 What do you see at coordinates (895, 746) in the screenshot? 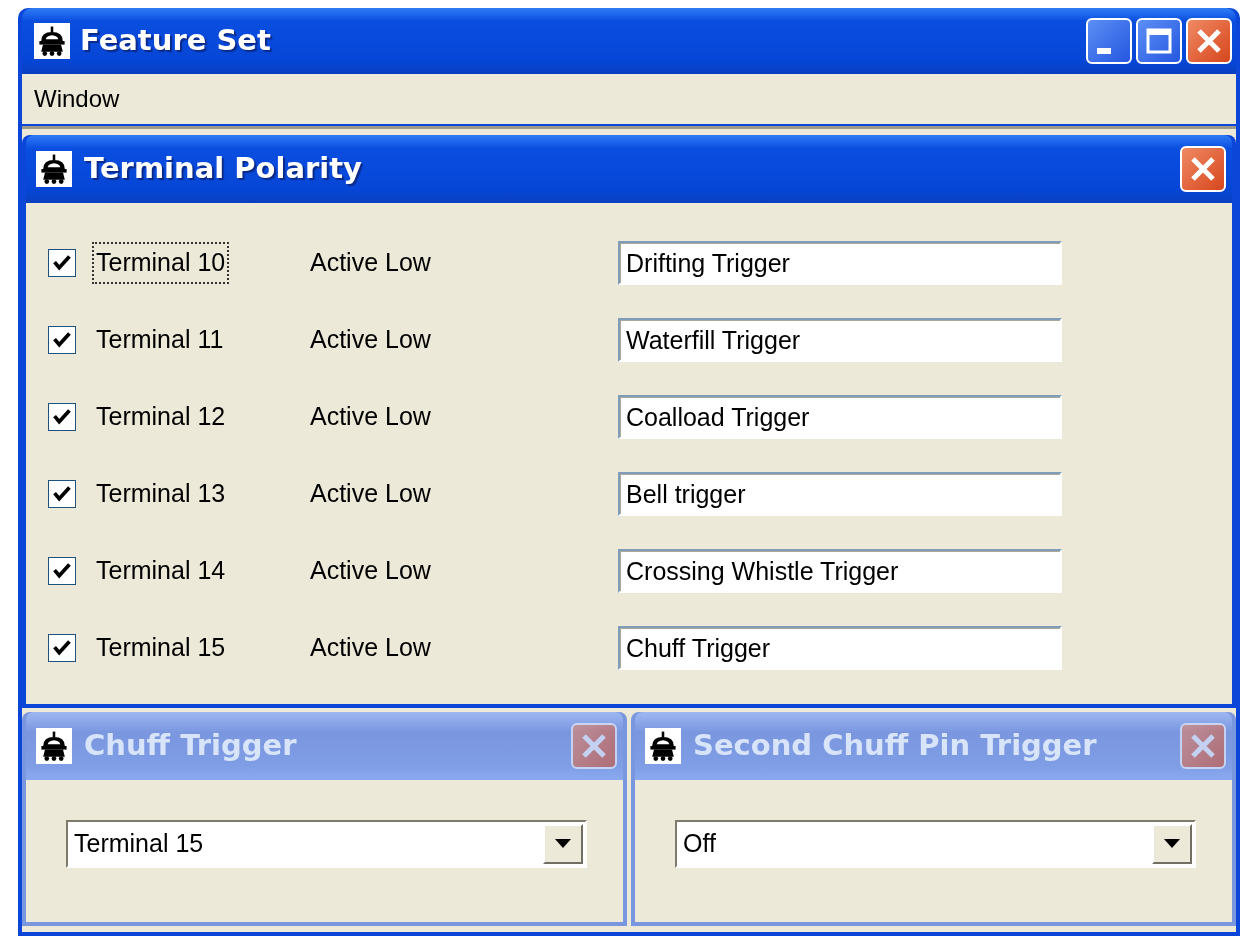
I see `child-window-title: Second Chuff Pin Trigger` at bounding box center [895, 746].